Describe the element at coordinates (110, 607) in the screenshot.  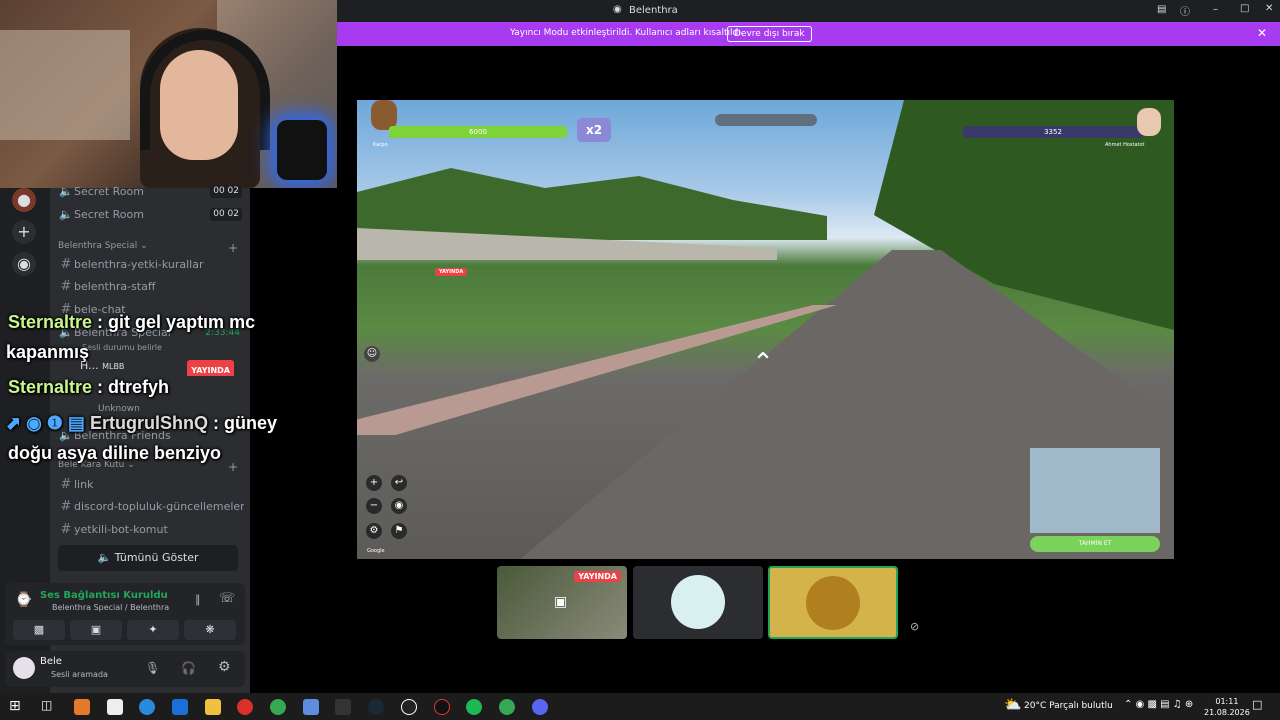
I see `voice-channel-path: Belenthra Special / Belenthra` at that location.